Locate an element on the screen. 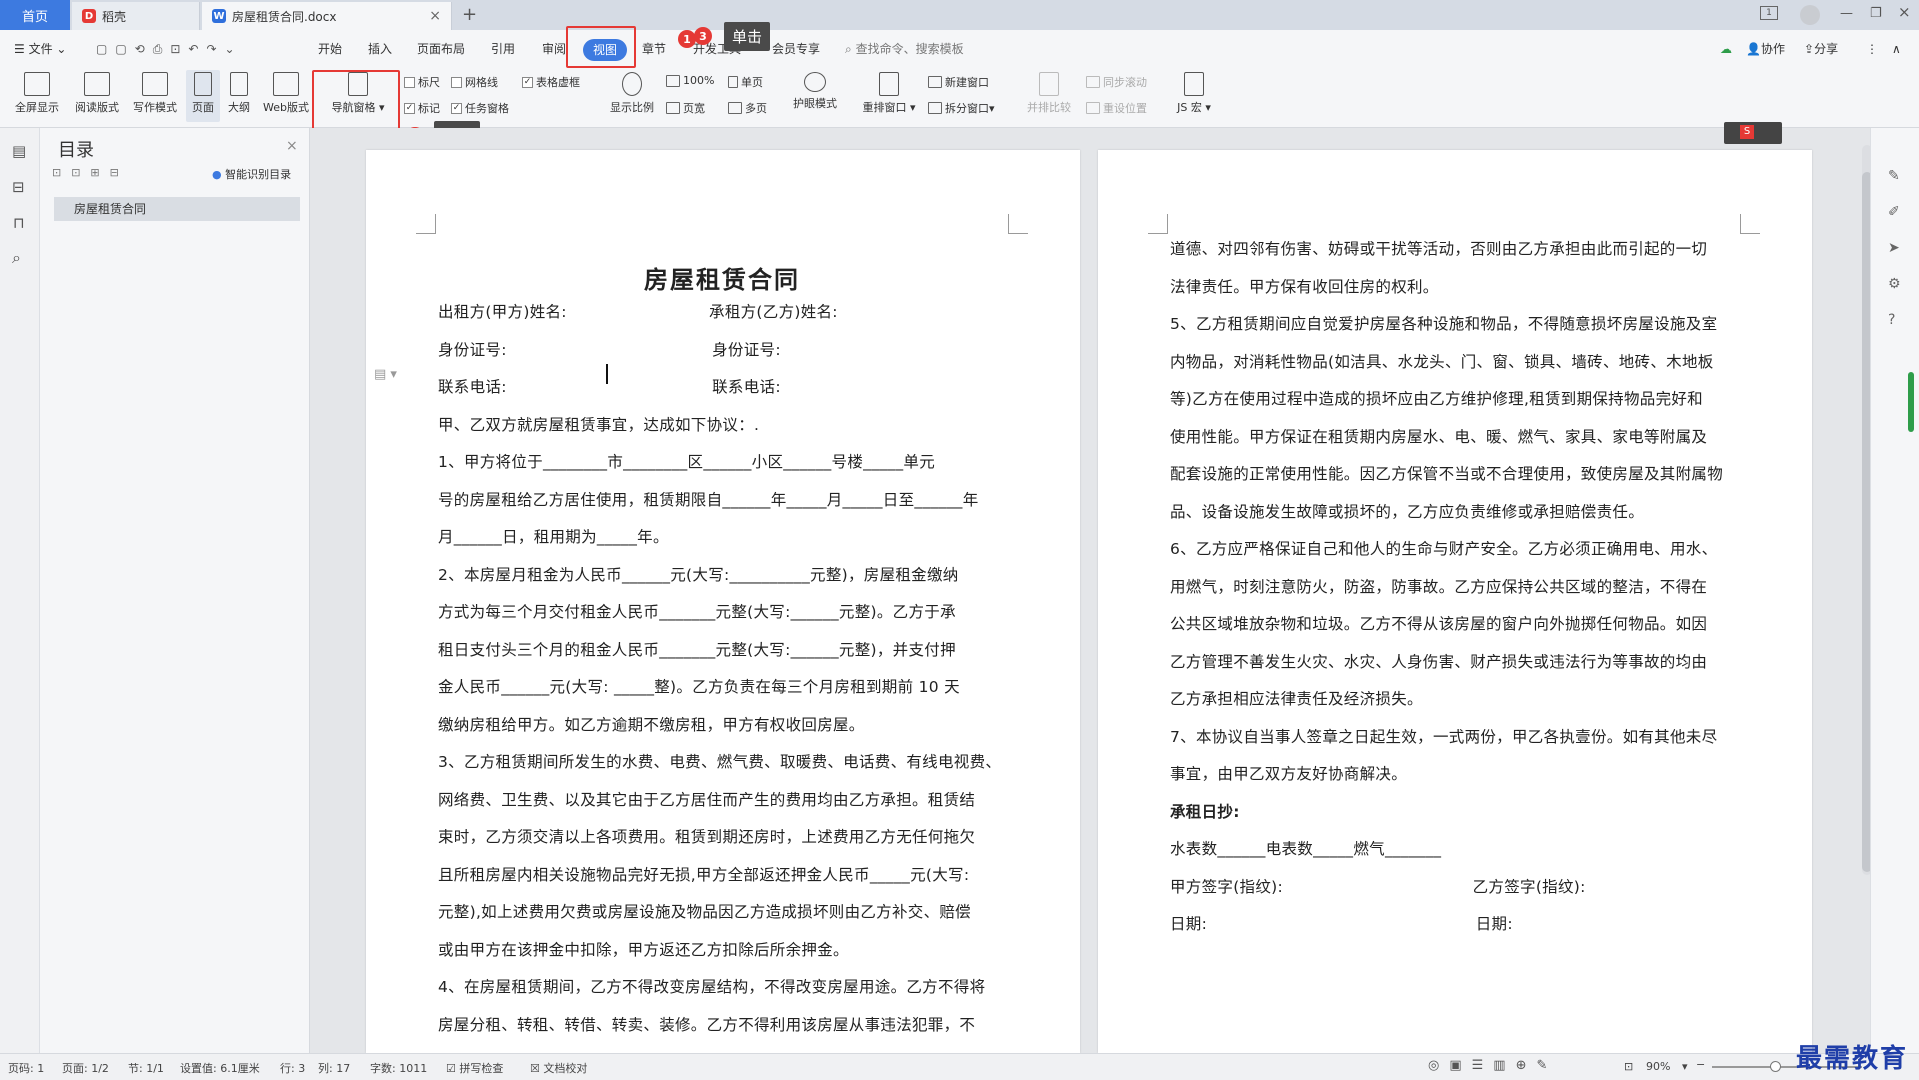 This screenshot has width=1919, height=1080. mark-label: 标记 is located at coordinates (429, 108).